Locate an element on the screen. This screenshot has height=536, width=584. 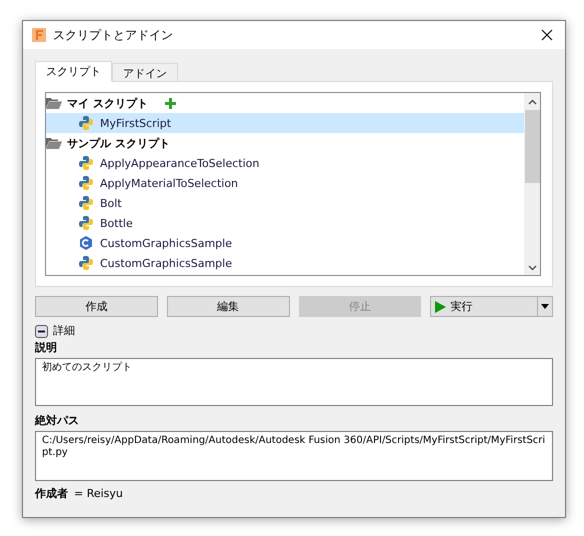
window-title: スクリプトとアドイン is located at coordinates (113, 35).